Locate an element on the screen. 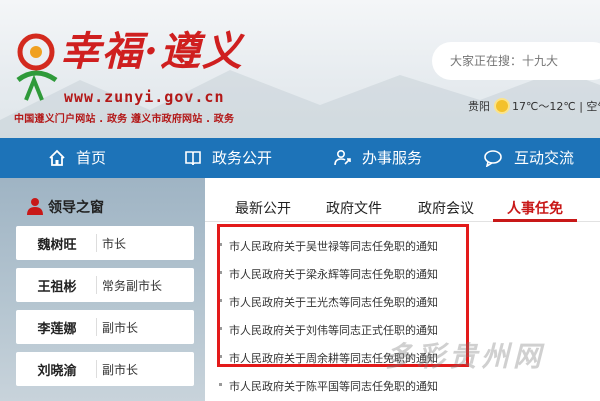 The height and width of the screenshot is (401, 600). nav-label-gov-affairs: 政务公开 is located at coordinates (242, 158).